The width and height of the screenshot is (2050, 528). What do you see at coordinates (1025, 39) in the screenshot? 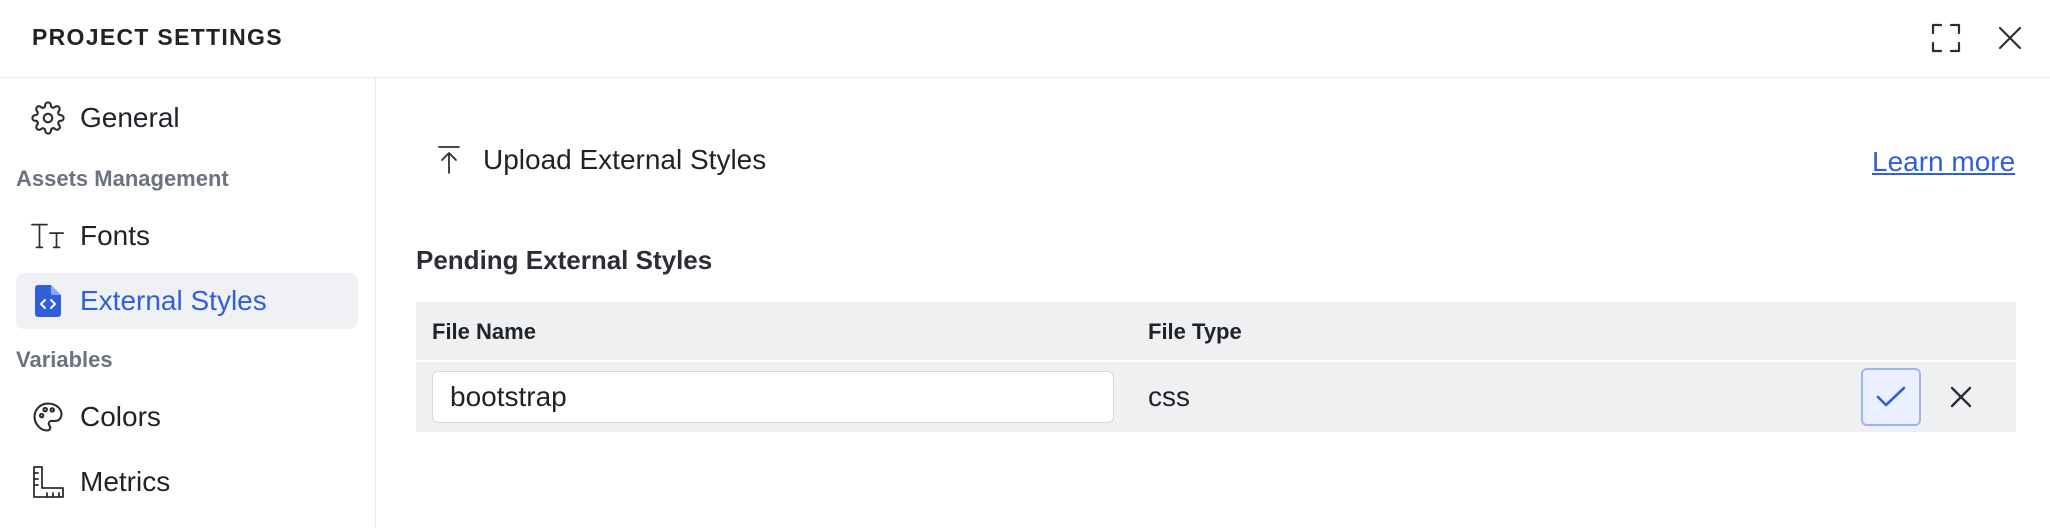
I see `dialog-header: PROJECT SETTINGS` at bounding box center [1025, 39].